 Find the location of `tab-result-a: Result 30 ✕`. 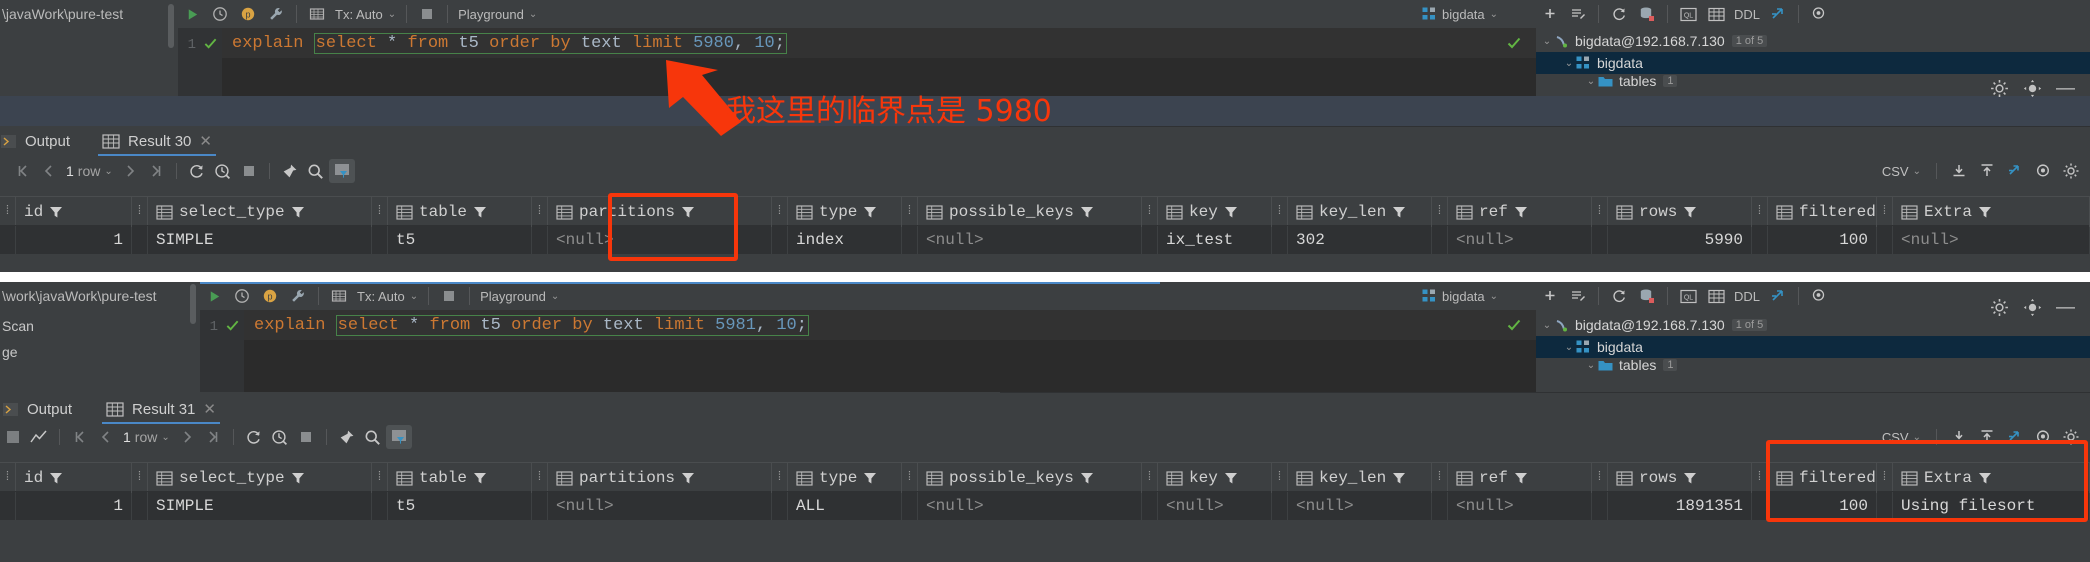

tab-result-a: Result 30 ✕ is located at coordinates (157, 141).